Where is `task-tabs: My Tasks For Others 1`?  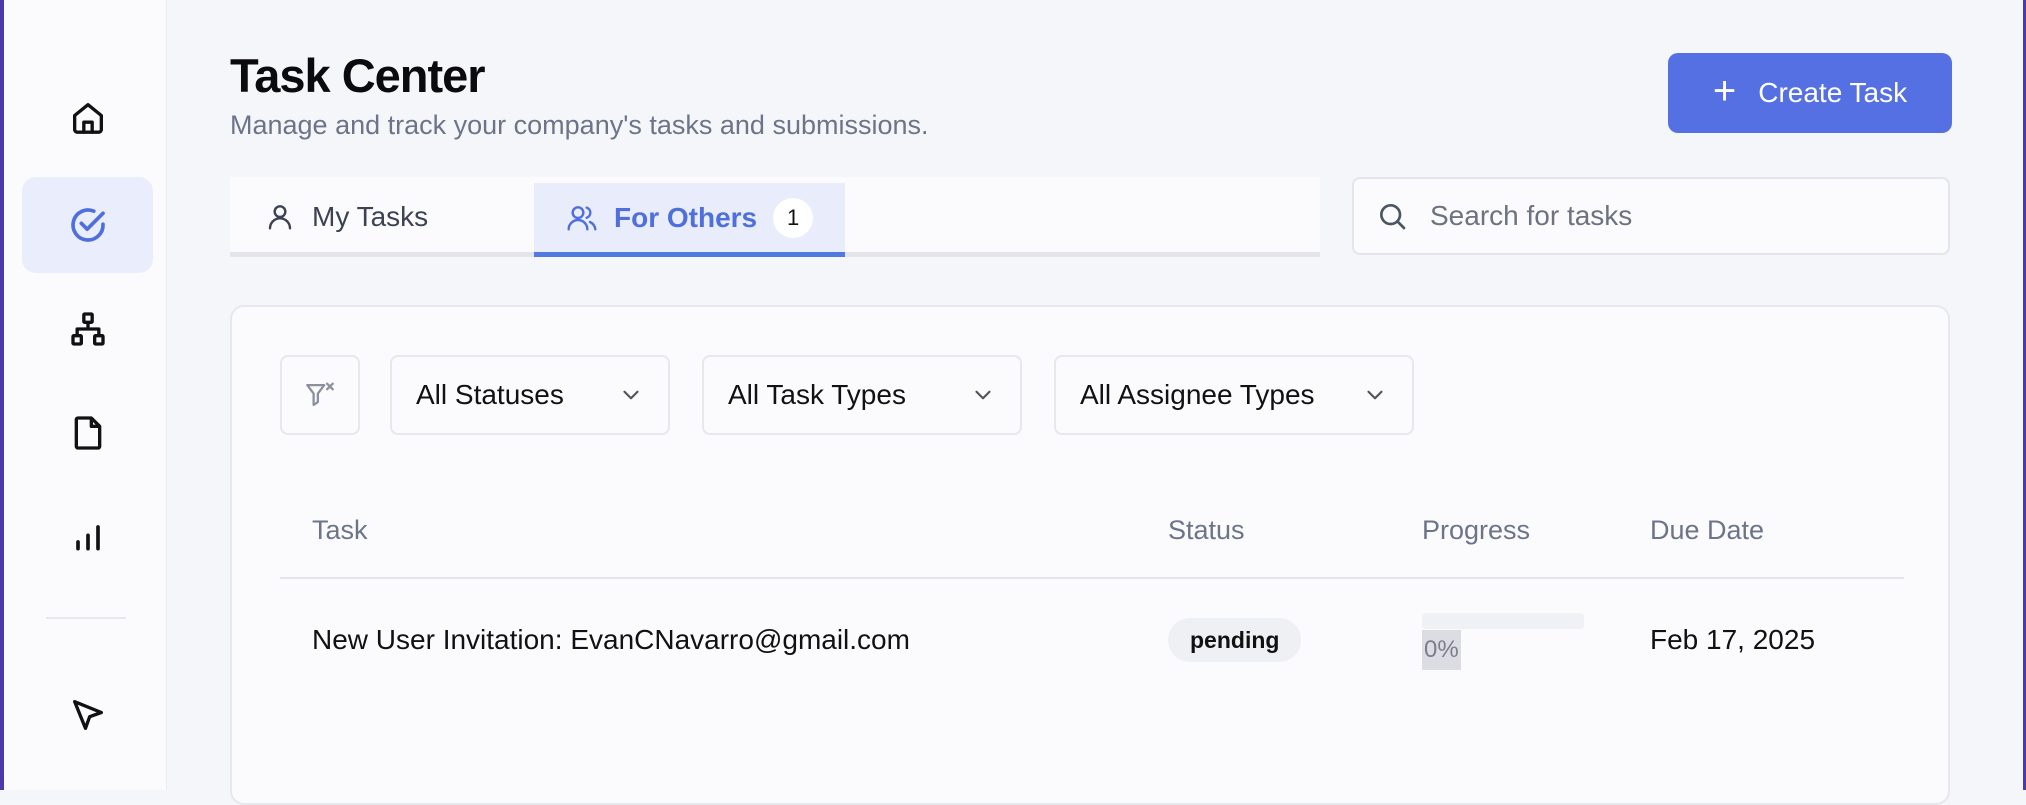 task-tabs: My Tasks For Others 1 is located at coordinates (775, 217).